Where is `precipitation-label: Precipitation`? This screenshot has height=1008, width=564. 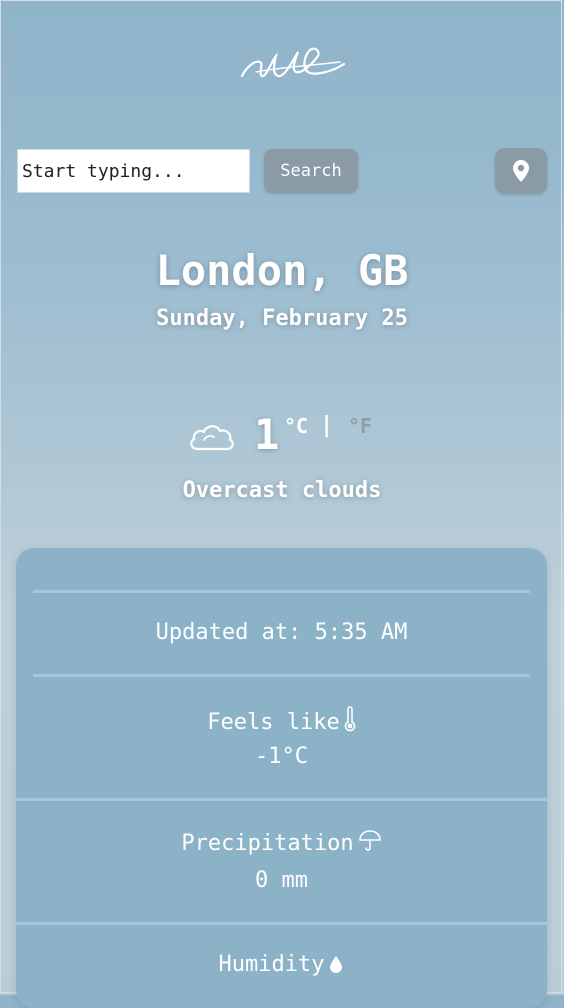
precipitation-label: Precipitation is located at coordinates (267, 843).